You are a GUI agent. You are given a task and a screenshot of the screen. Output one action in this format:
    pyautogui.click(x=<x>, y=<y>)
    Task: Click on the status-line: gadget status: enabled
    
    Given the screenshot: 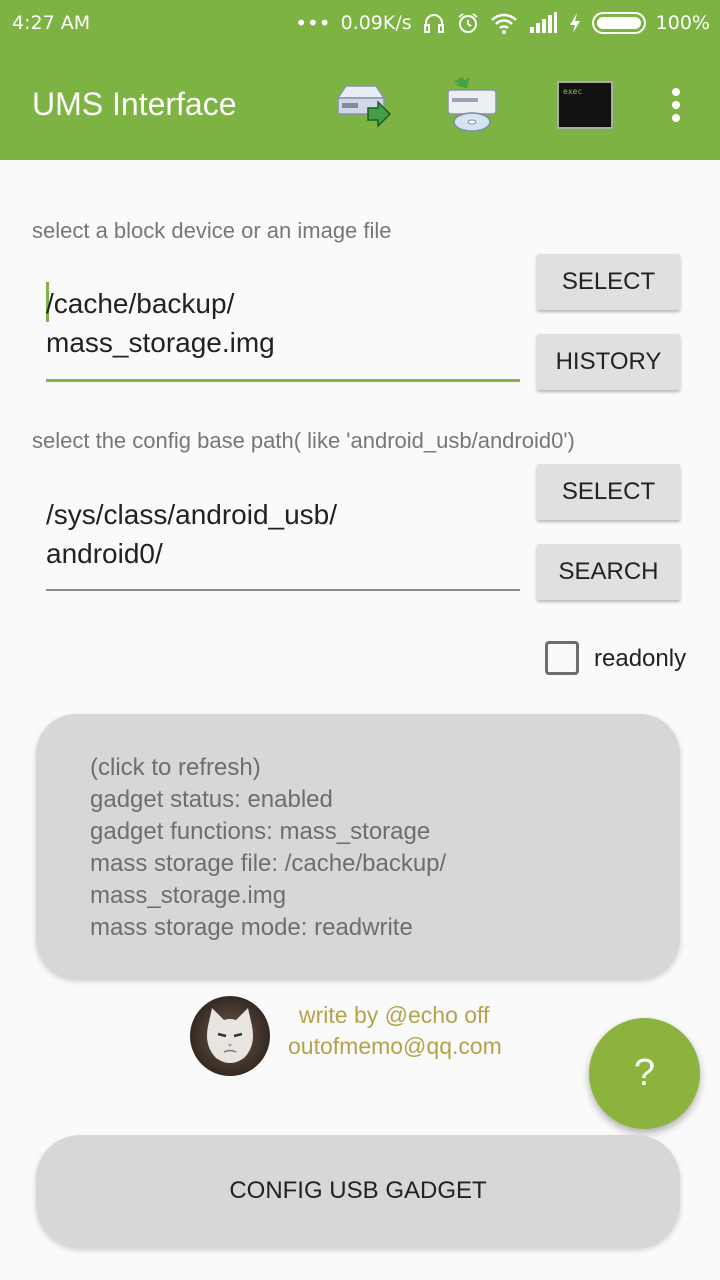 What is the action you would take?
    pyautogui.click(x=211, y=799)
    